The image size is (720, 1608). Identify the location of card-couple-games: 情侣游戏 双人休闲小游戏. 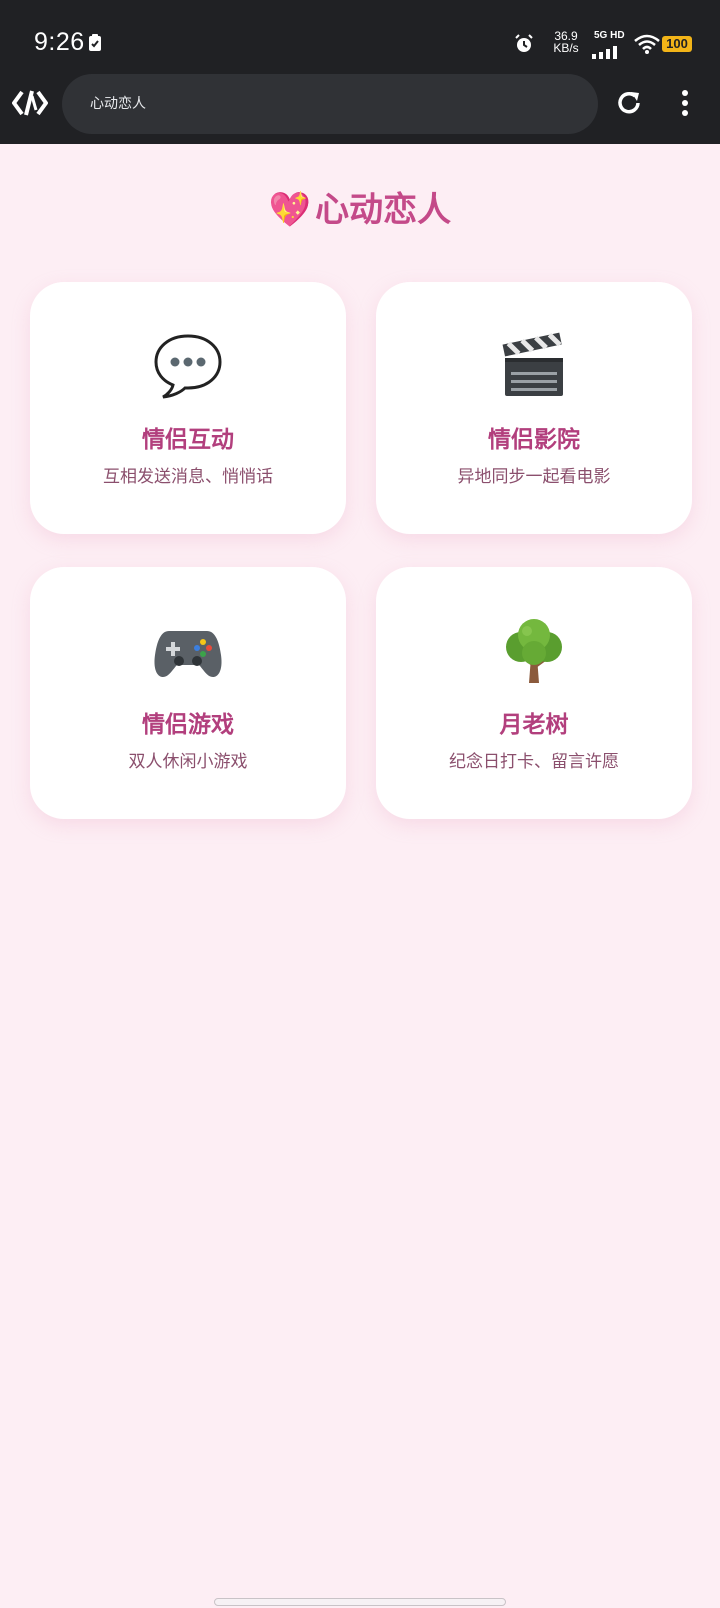
(188, 693).